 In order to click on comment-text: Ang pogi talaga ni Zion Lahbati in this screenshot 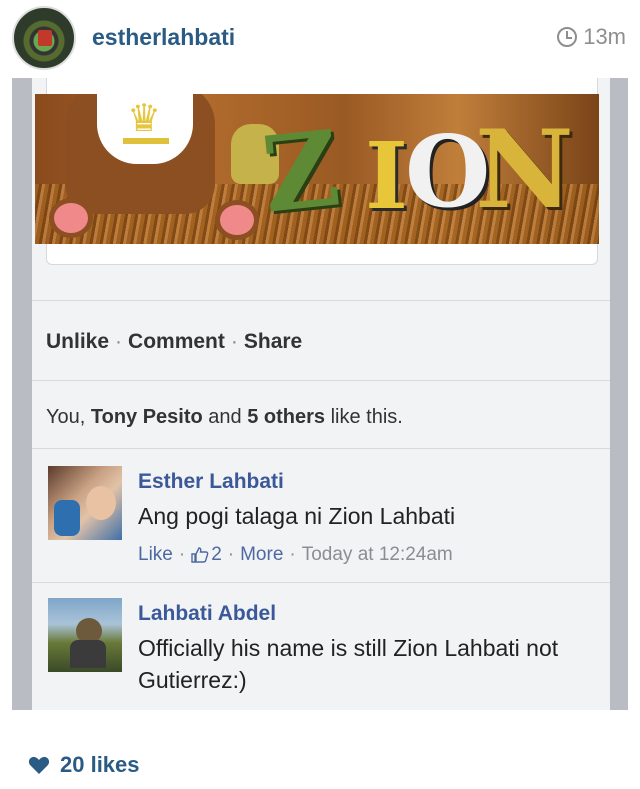, I will do `click(297, 516)`.